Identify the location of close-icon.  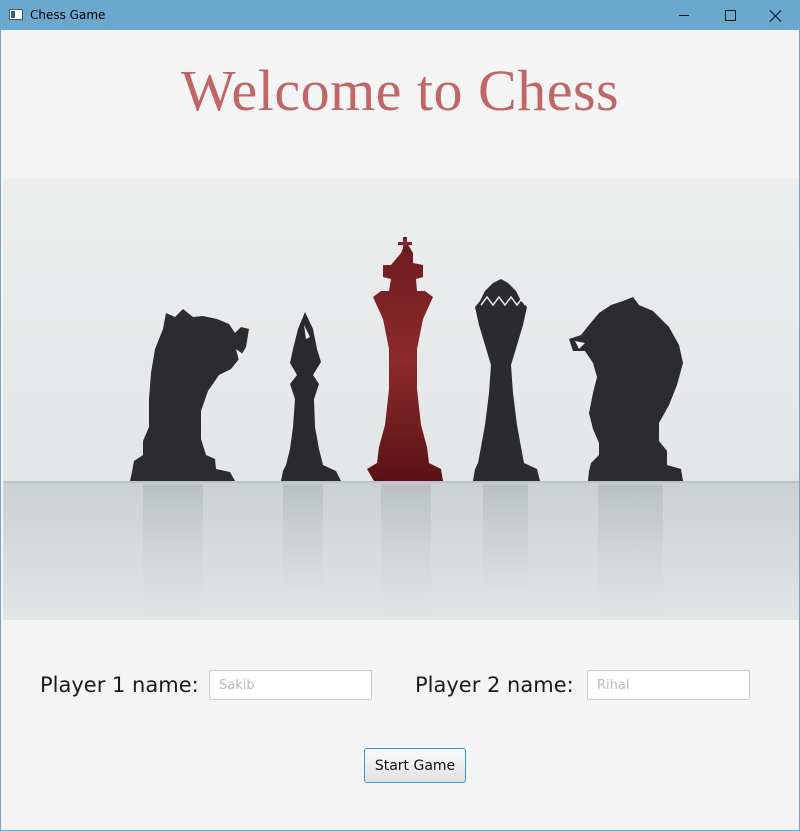
(776, 16).